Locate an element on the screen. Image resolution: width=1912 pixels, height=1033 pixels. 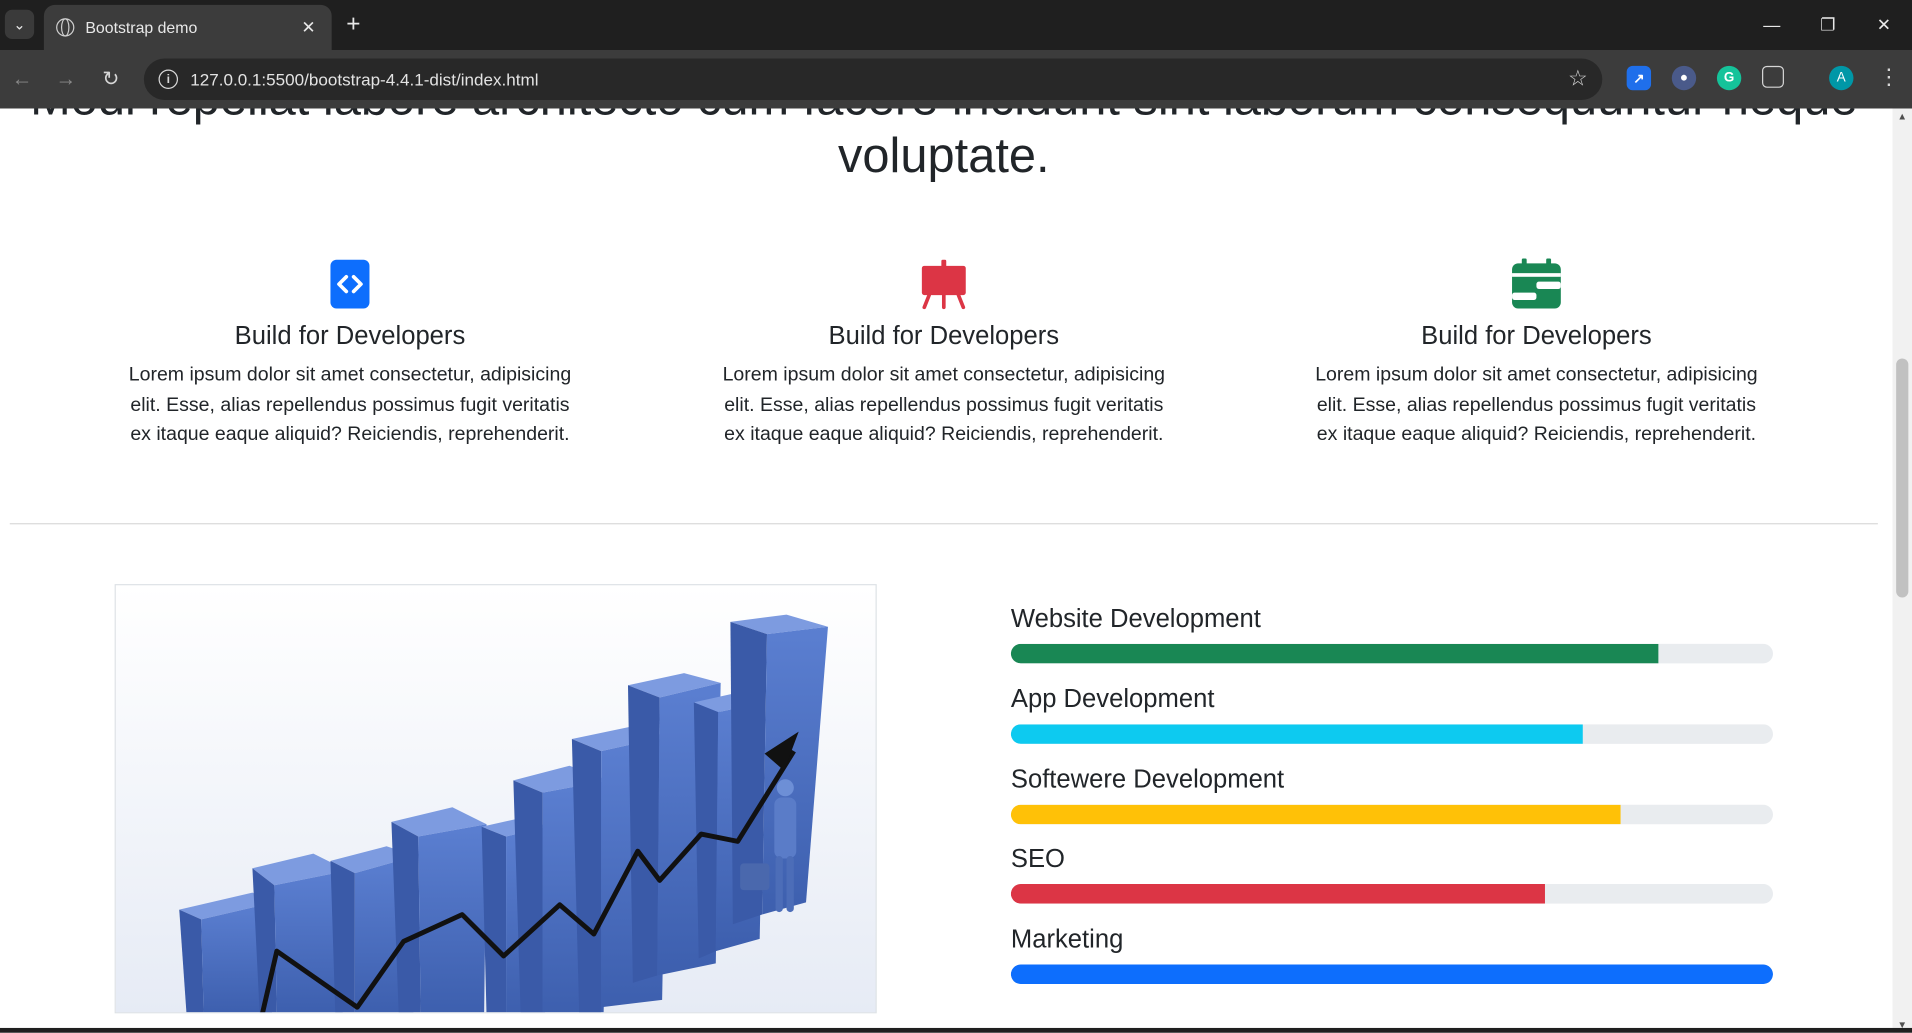
skill-progress: Softewere Development is located at coordinates (1391, 795).